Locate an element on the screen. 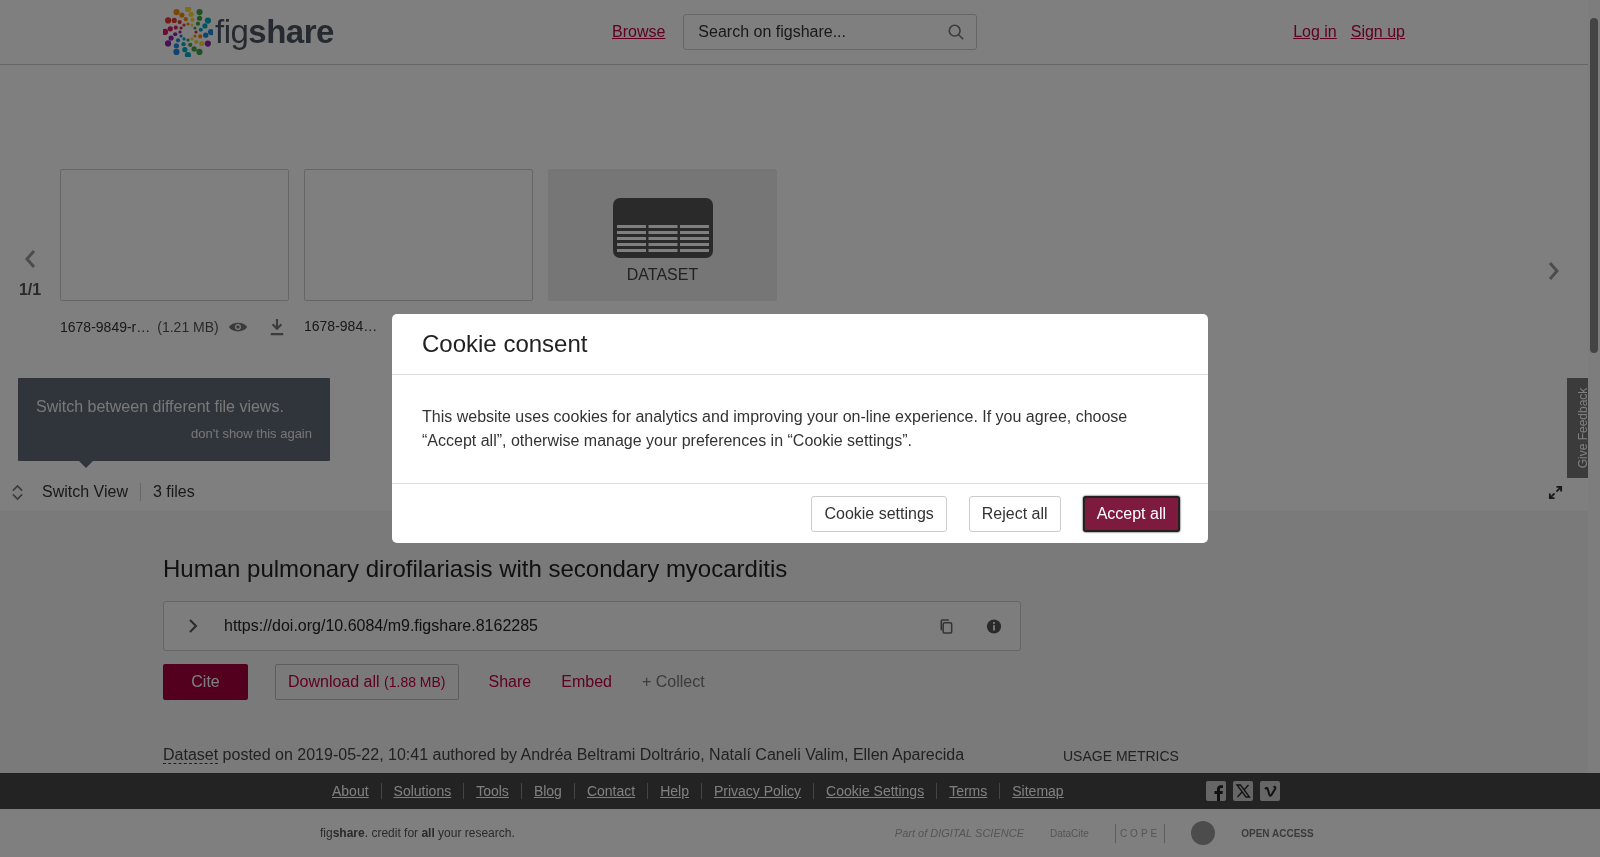  dialog-title: Cookie consent is located at coordinates (505, 344).